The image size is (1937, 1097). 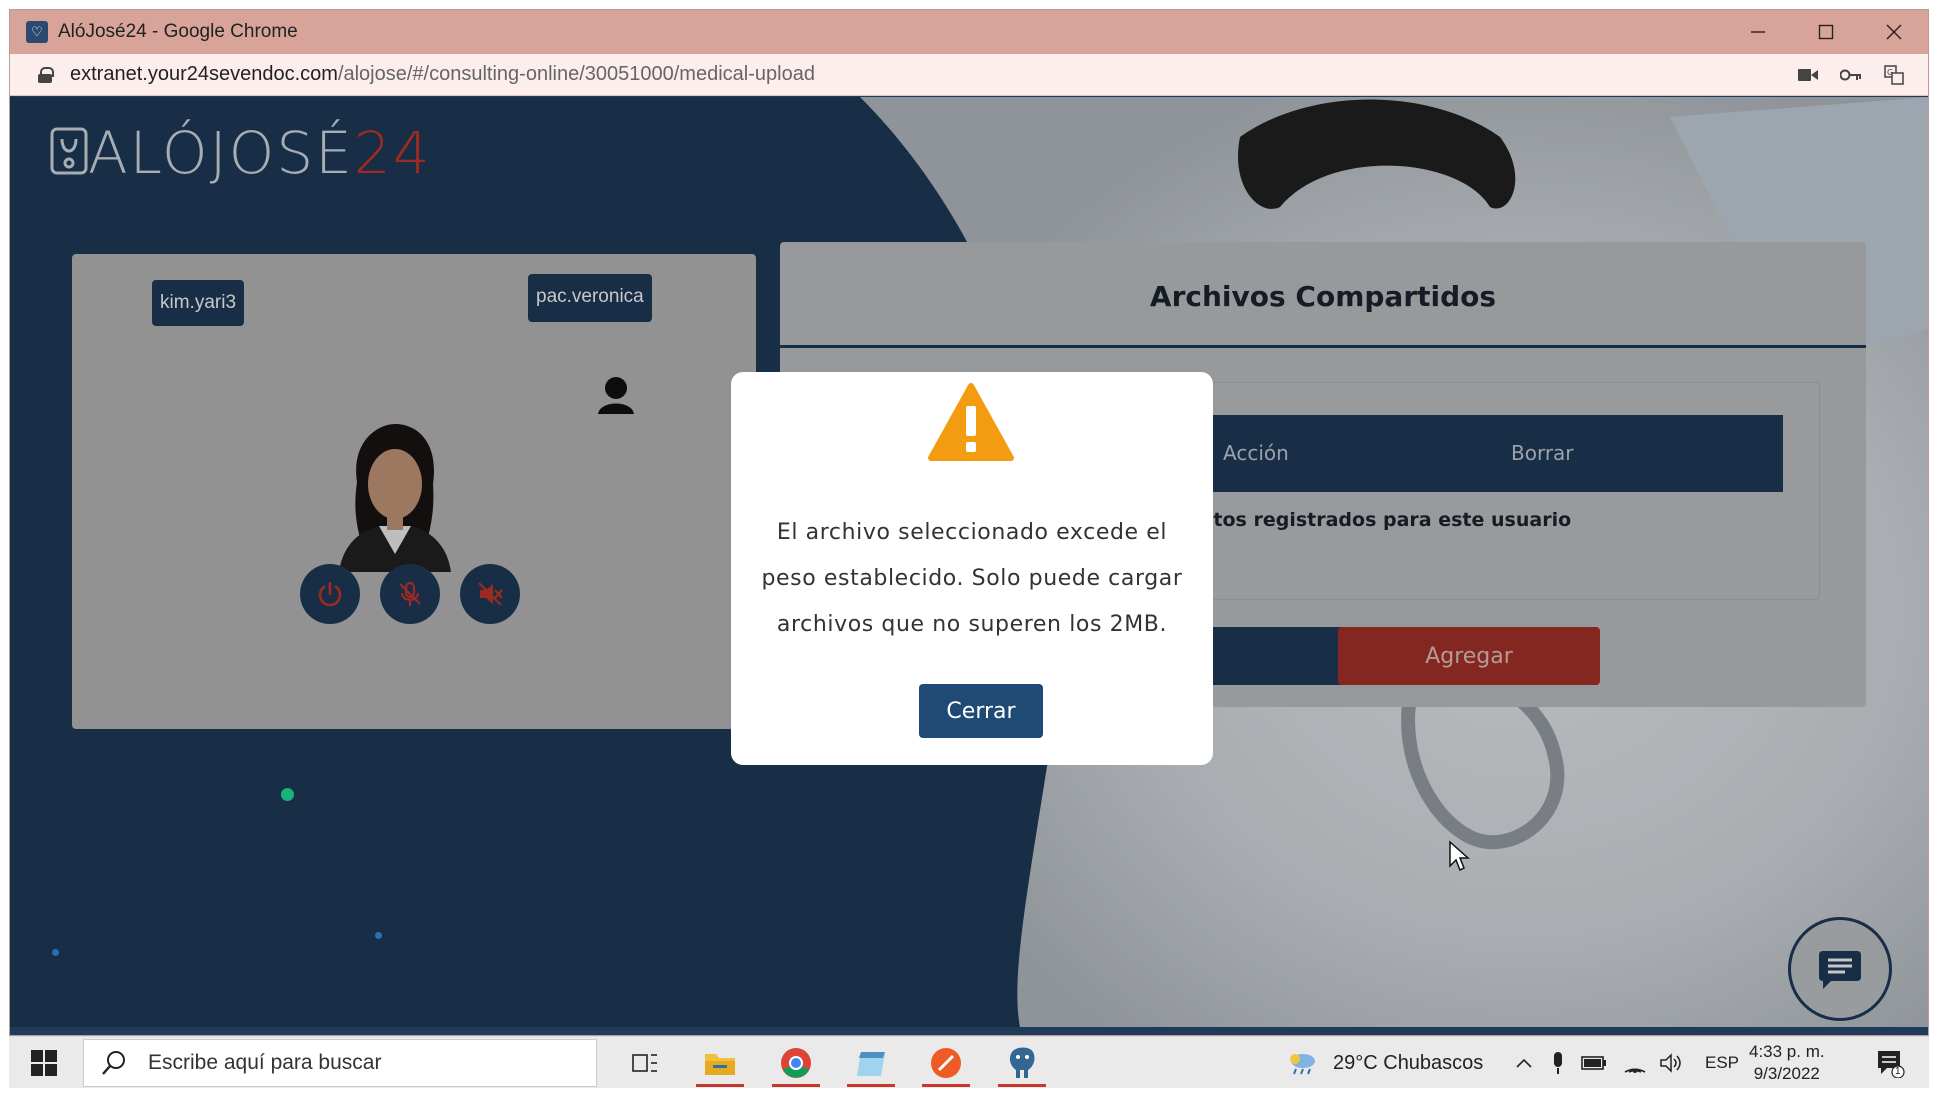 I want to click on taskbar-search-input: Escribe aquí para buscar, so click(x=340, y=1063).